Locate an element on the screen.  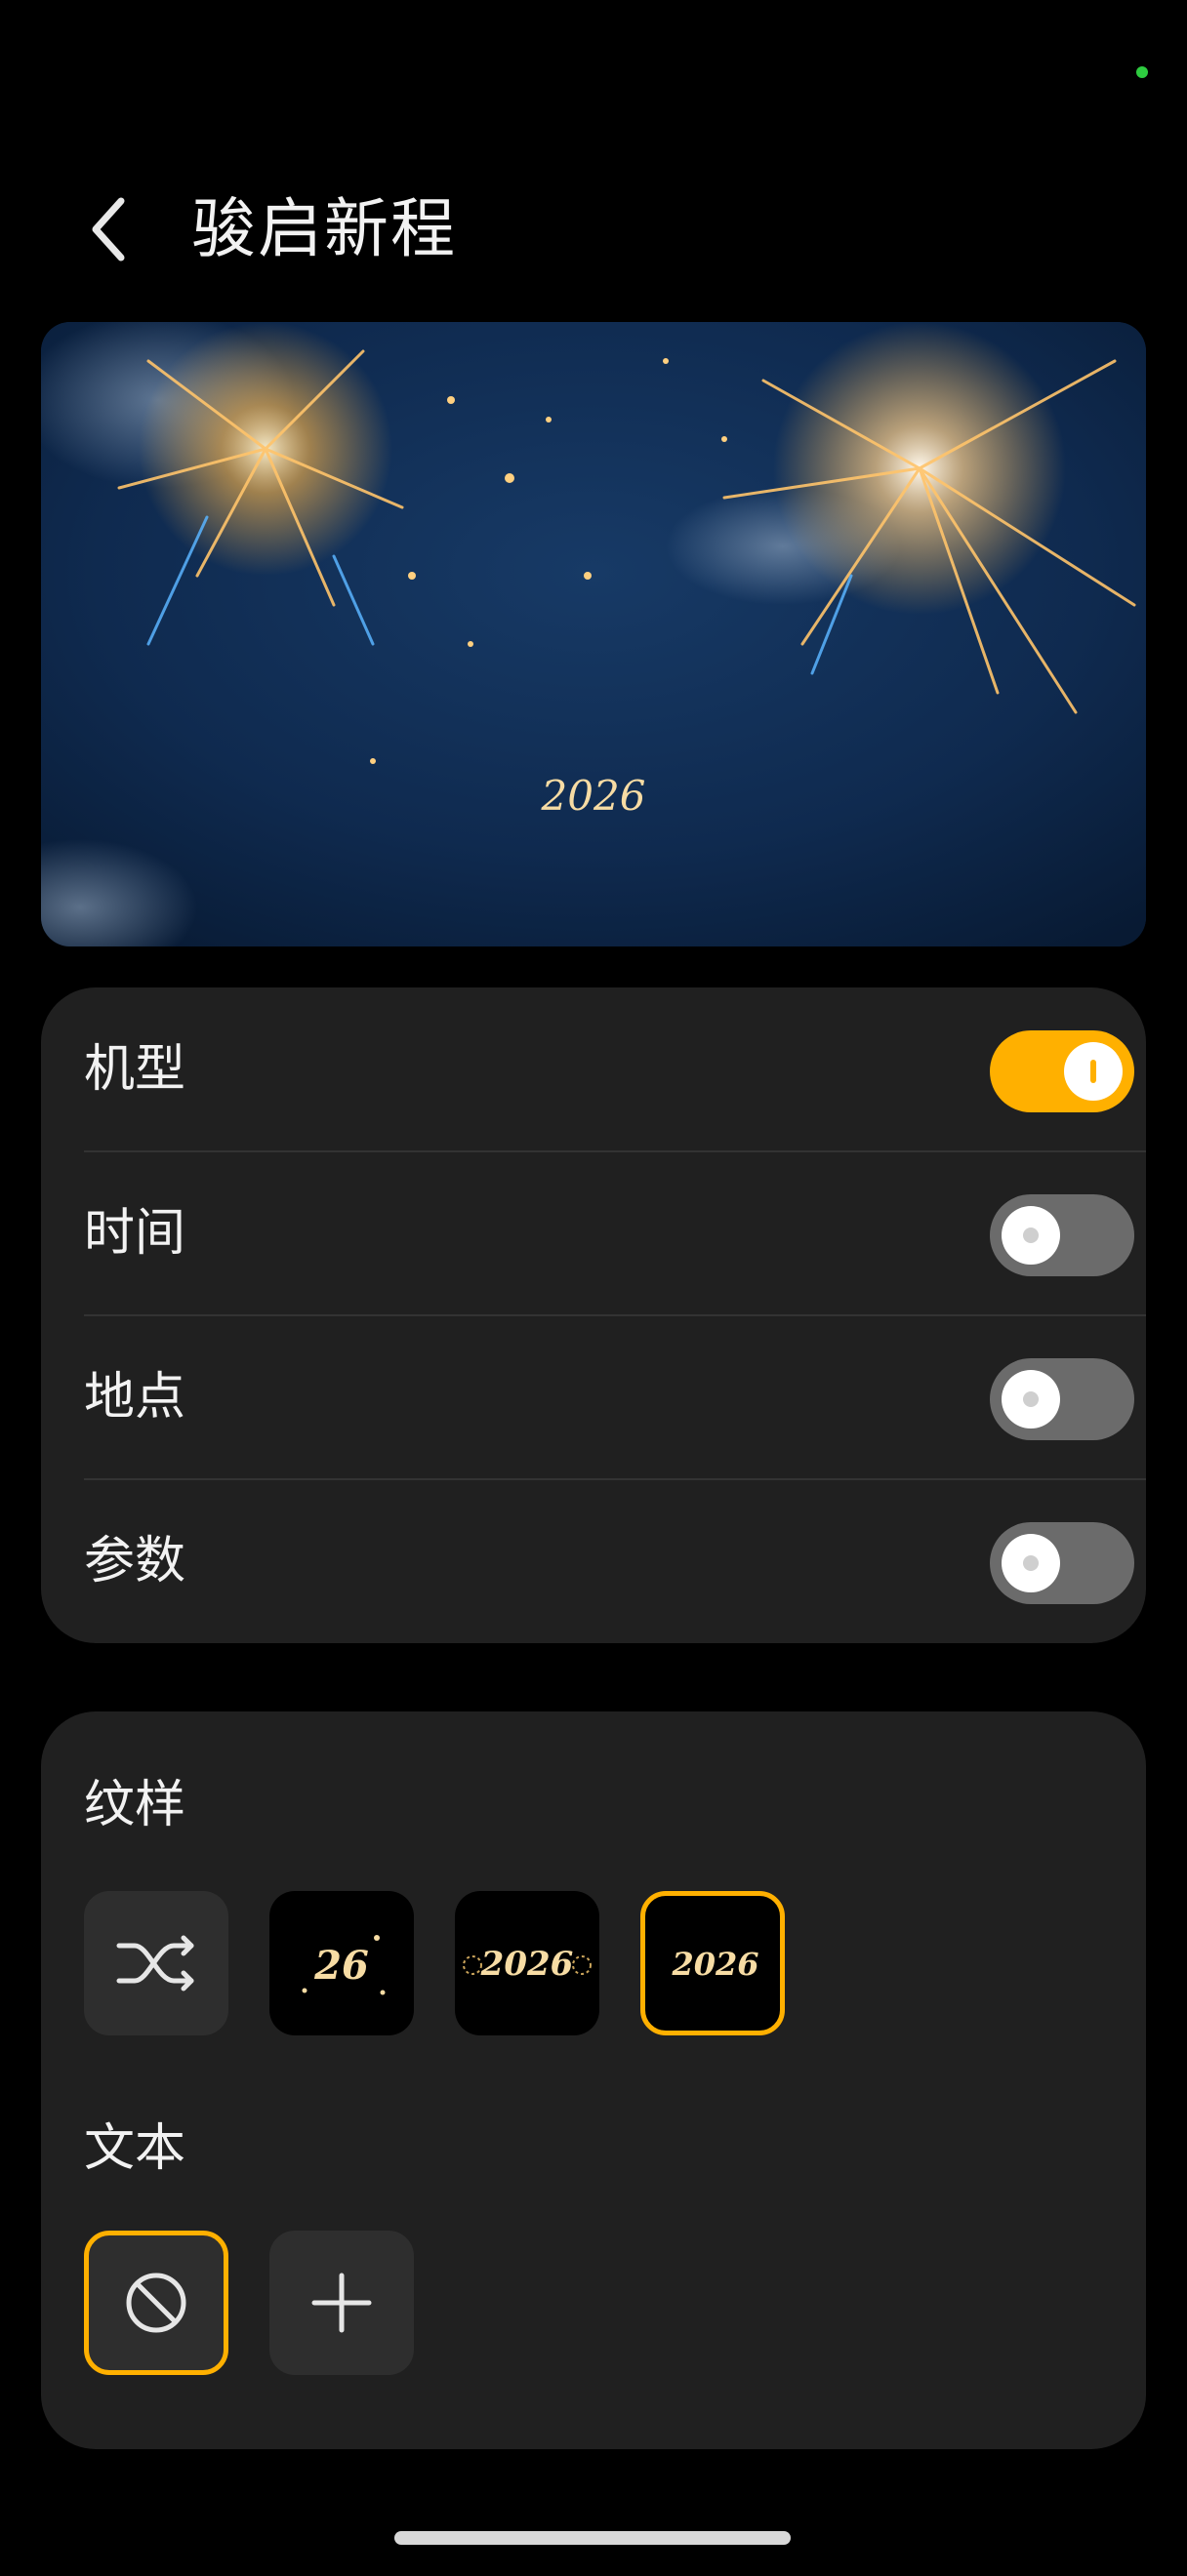
toggle-row-model: 机型 is located at coordinates (615, 1069).